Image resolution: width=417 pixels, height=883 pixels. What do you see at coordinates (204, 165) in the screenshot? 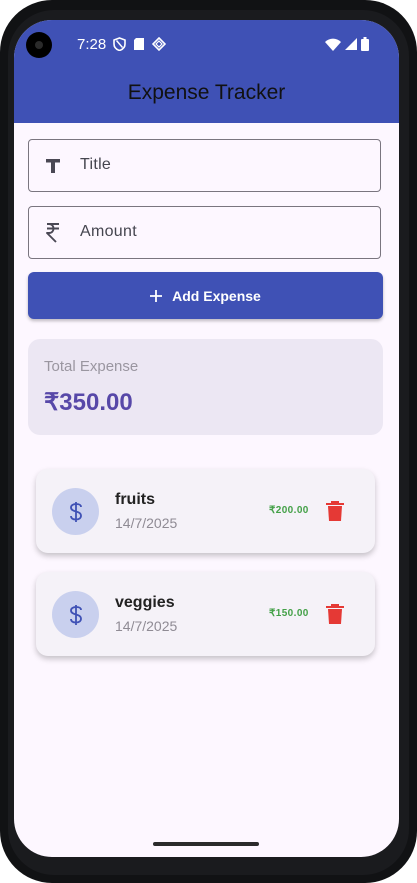
I see `title-field: Title` at bounding box center [204, 165].